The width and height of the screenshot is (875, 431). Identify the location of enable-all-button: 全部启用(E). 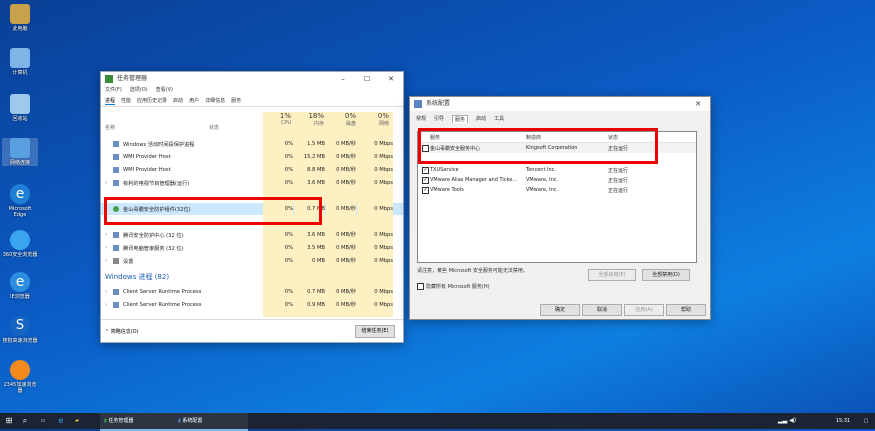
(612, 275).